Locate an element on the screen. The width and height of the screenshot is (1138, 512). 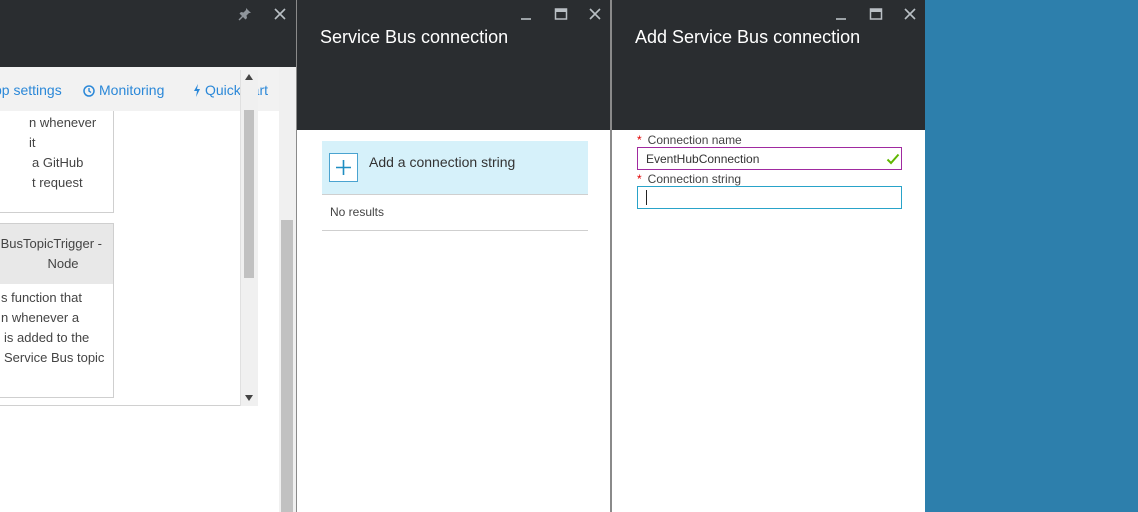
connection-name-input is located at coordinates (769, 158).